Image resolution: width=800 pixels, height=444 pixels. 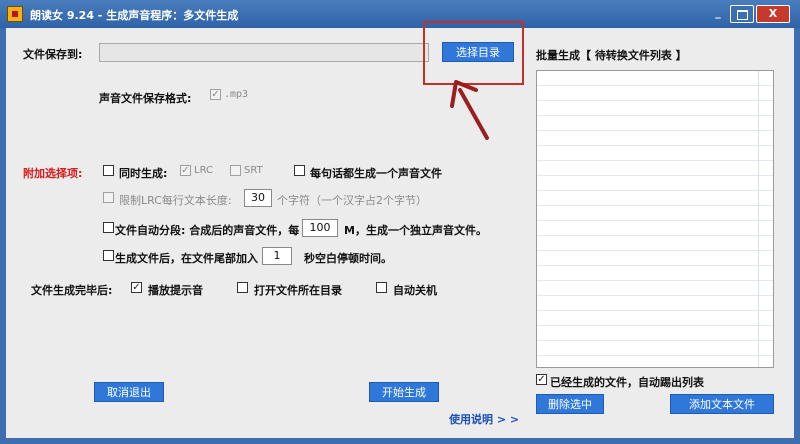 What do you see at coordinates (469, 110) in the screenshot?
I see `annotation-arrow-icon` at bounding box center [469, 110].